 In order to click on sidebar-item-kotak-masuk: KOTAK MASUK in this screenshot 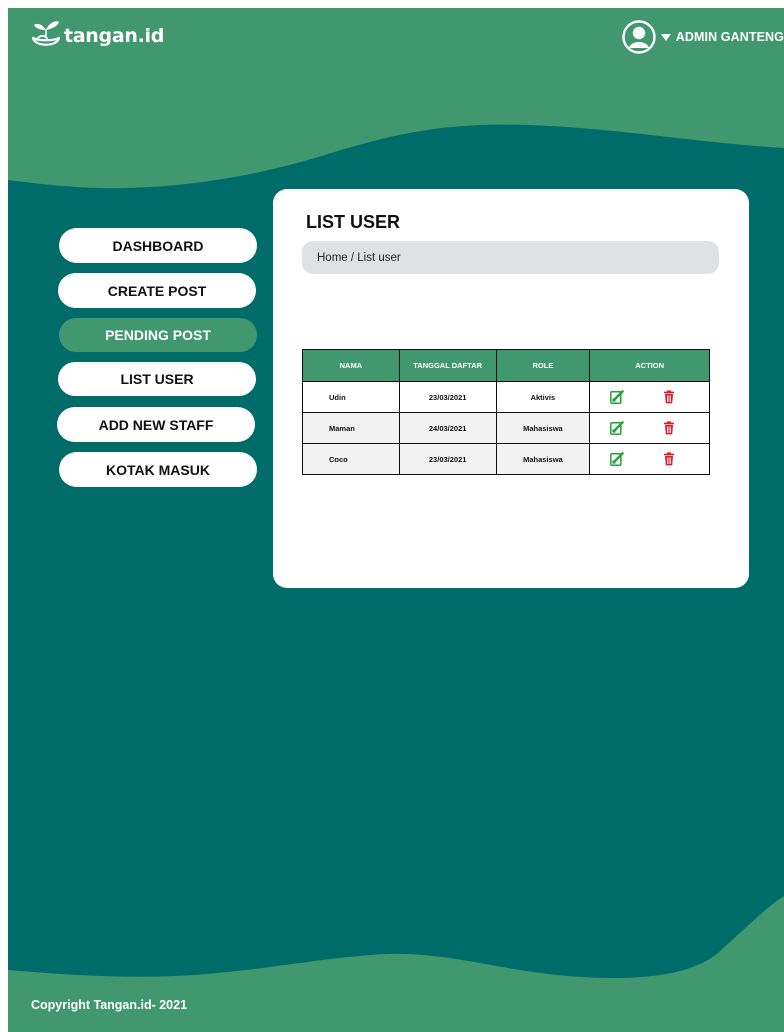, I will do `click(158, 469)`.